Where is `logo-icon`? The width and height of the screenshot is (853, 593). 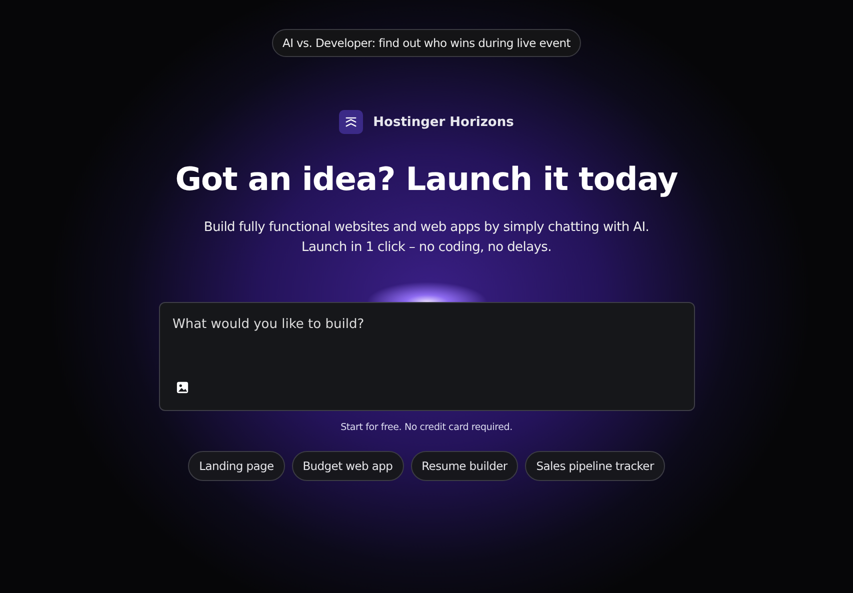
logo-icon is located at coordinates (351, 122).